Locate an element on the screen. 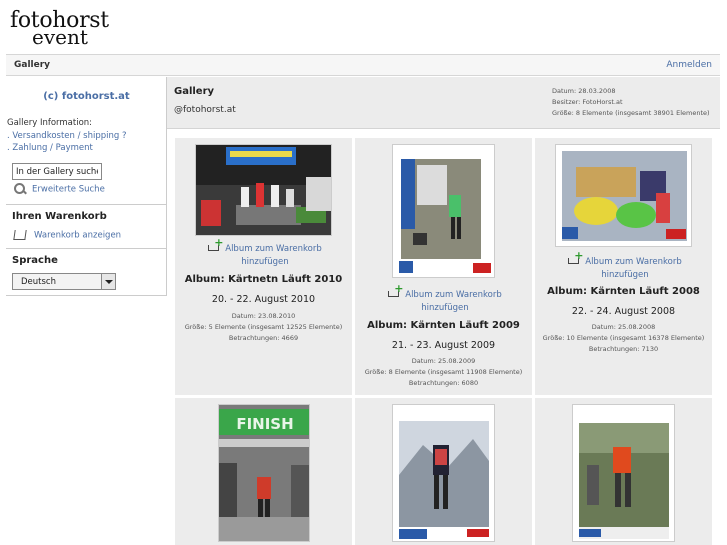 The width and height of the screenshot is (727, 545). gallery-subtitle: @fotohorst.at is located at coordinates (205, 110).